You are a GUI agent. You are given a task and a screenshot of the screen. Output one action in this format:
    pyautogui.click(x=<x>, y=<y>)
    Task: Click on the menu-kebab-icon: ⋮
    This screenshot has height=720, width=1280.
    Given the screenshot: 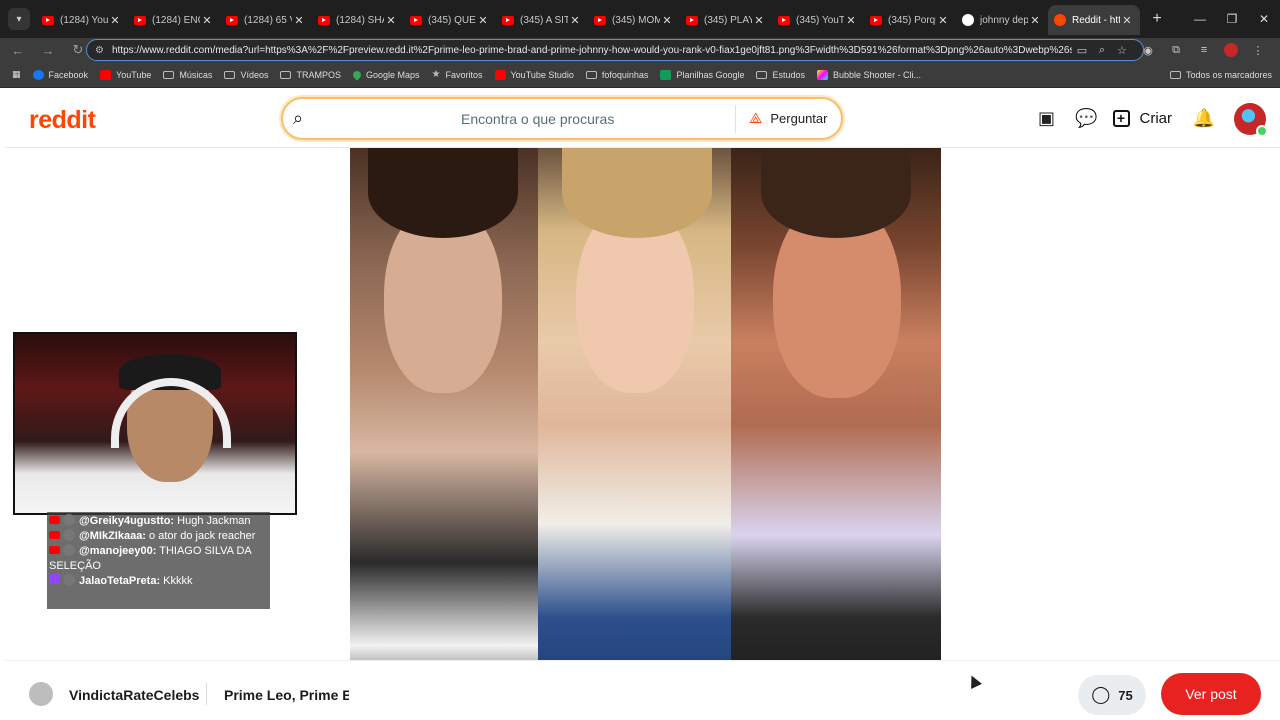 What is the action you would take?
    pyautogui.click(x=1258, y=50)
    